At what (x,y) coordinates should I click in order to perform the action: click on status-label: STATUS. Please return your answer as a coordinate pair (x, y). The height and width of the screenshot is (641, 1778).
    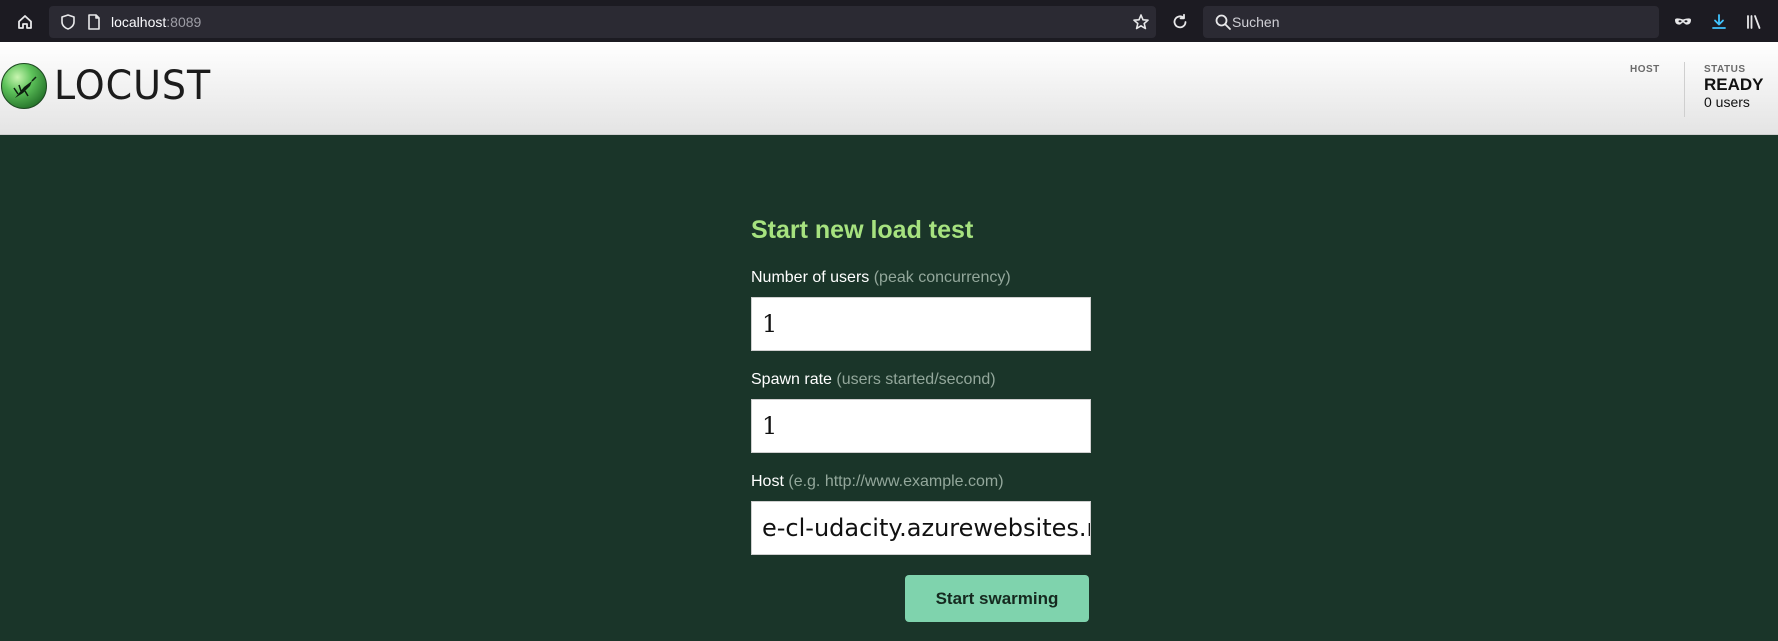
    Looking at the image, I should click on (1725, 69).